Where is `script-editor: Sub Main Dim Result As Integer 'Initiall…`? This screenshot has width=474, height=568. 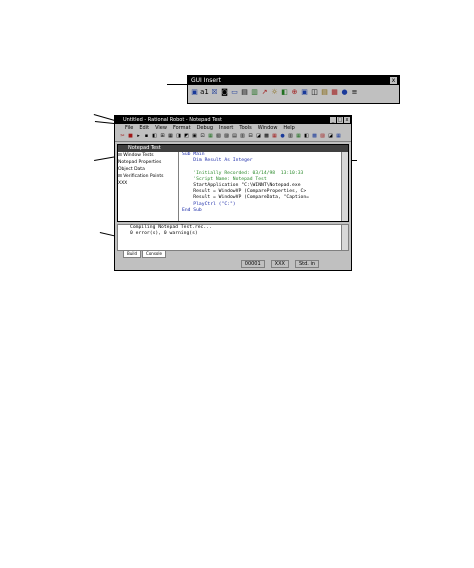 script-editor: Sub Main Dim Result As Integer 'Initiall… is located at coordinates (262, 186).